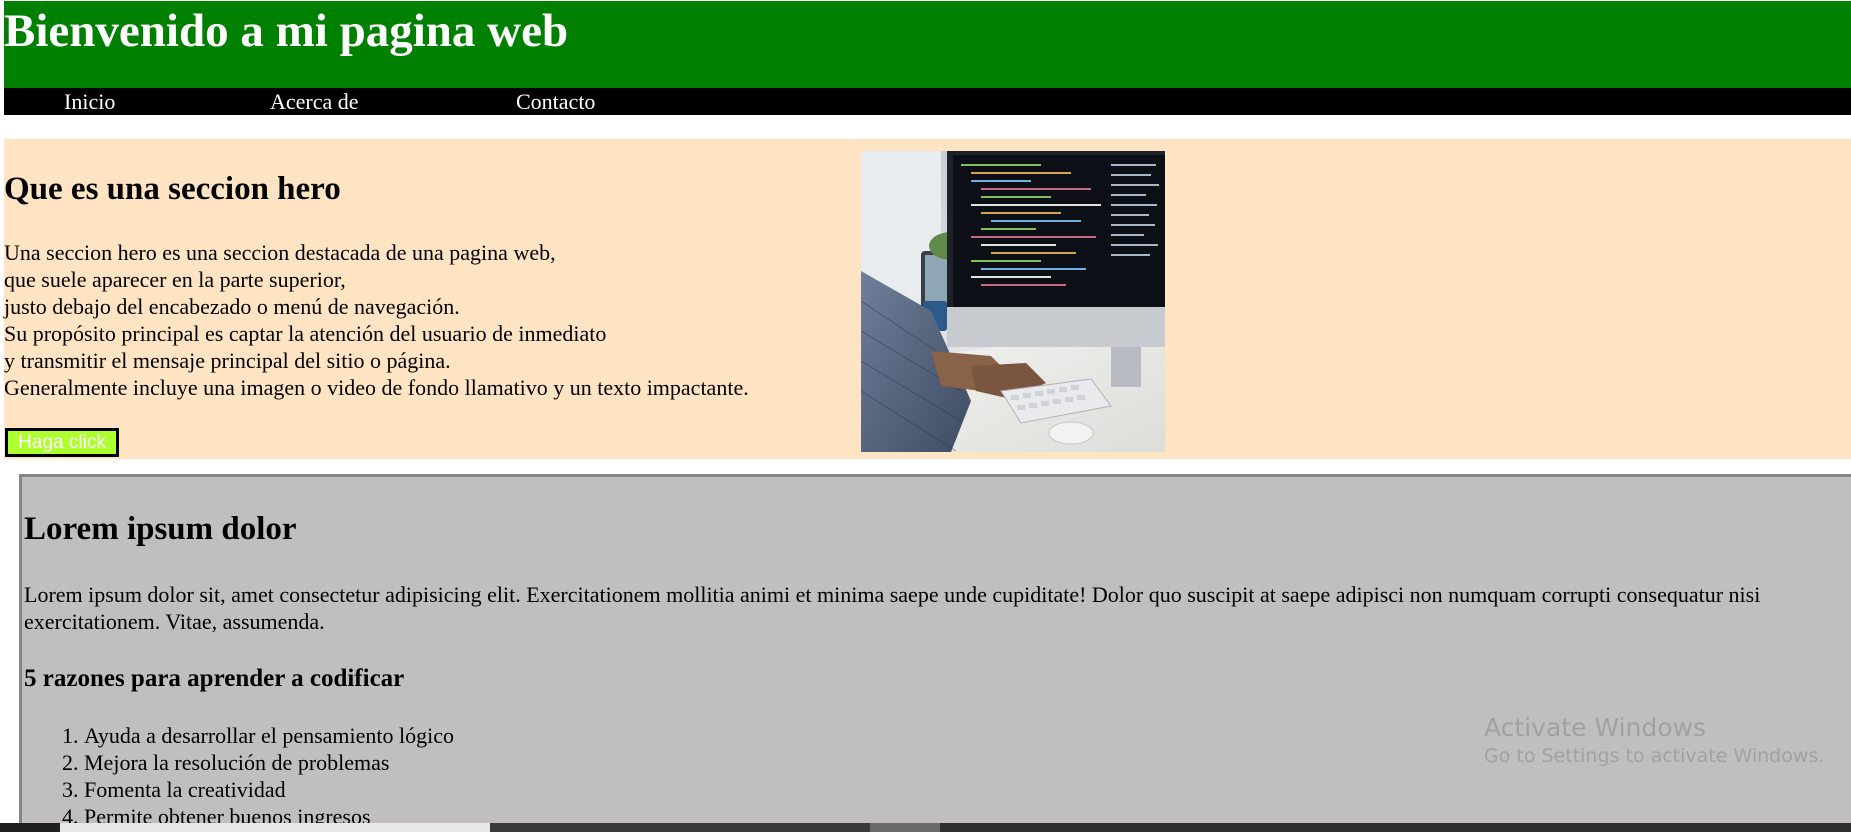 The width and height of the screenshot is (1851, 832). Describe the element at coordinates (269, 789) in the screenshot. I see `list-item: Fomenta la creatividad` at that location.